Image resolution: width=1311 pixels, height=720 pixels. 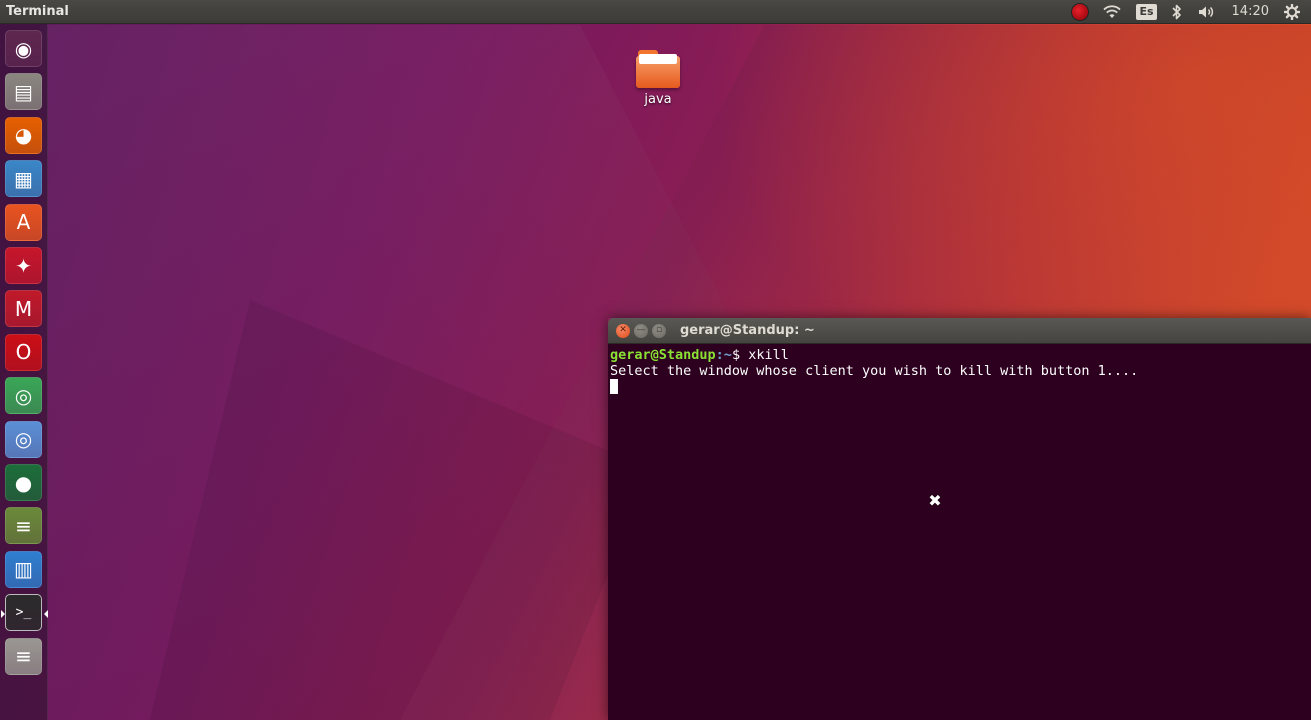 I want to click on launcher-item-opera: O, so click(x=23, y=352).